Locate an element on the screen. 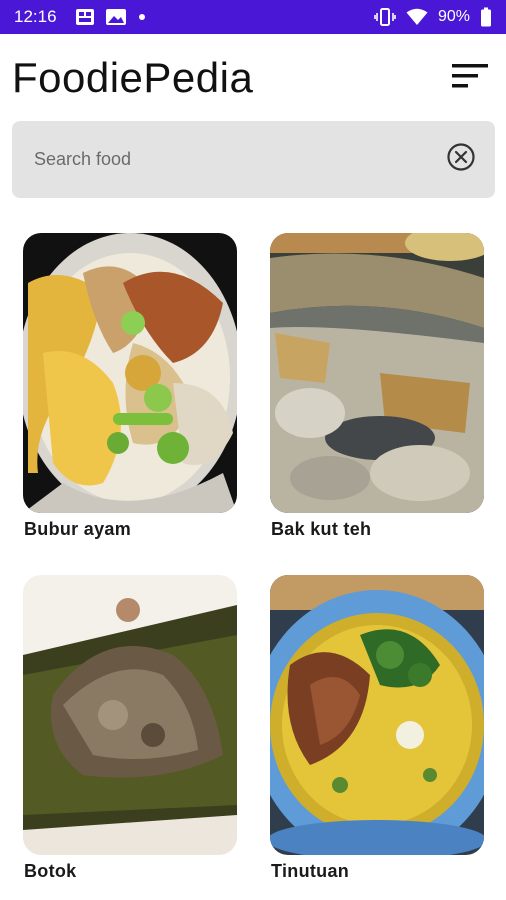 This screenshot has width=506, height=900. food-name: Bak kut teh is located at coordinates (321, 529).